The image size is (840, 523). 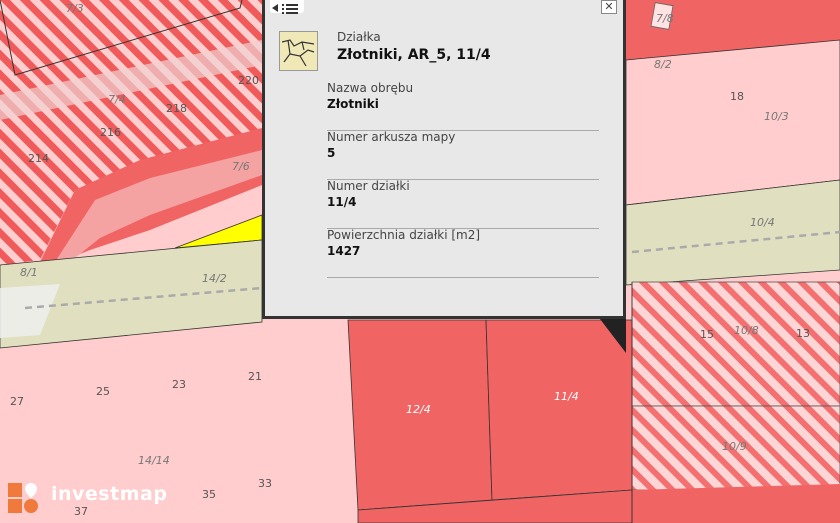 What do you see at coordinates (209, 494) in the screenshot?
I see `parcel-label: 35` at bounding box center [209, 494].